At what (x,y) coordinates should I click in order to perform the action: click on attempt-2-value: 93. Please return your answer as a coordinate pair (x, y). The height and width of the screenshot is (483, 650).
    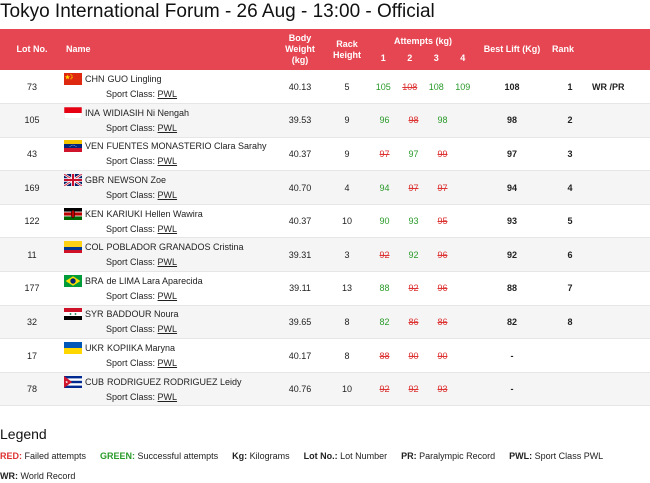
    Looking at the image, I should click on (413, 221).